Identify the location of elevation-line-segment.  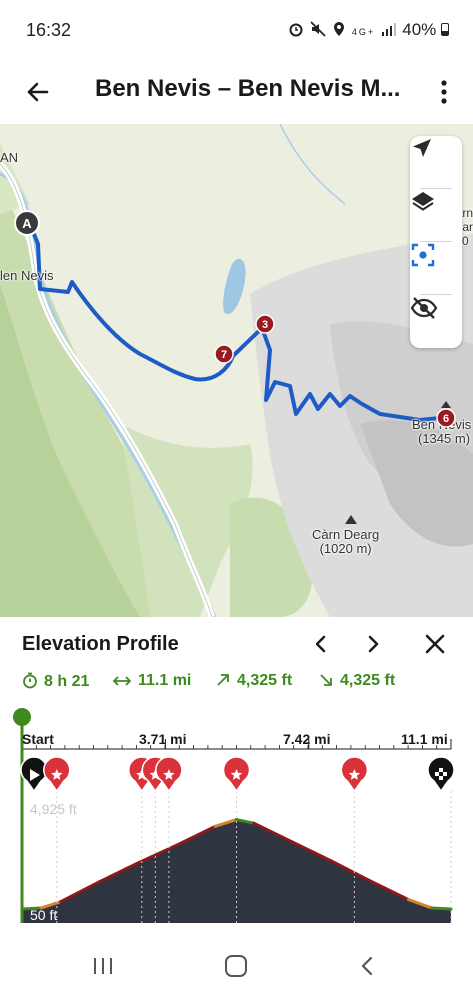
(441, 908).